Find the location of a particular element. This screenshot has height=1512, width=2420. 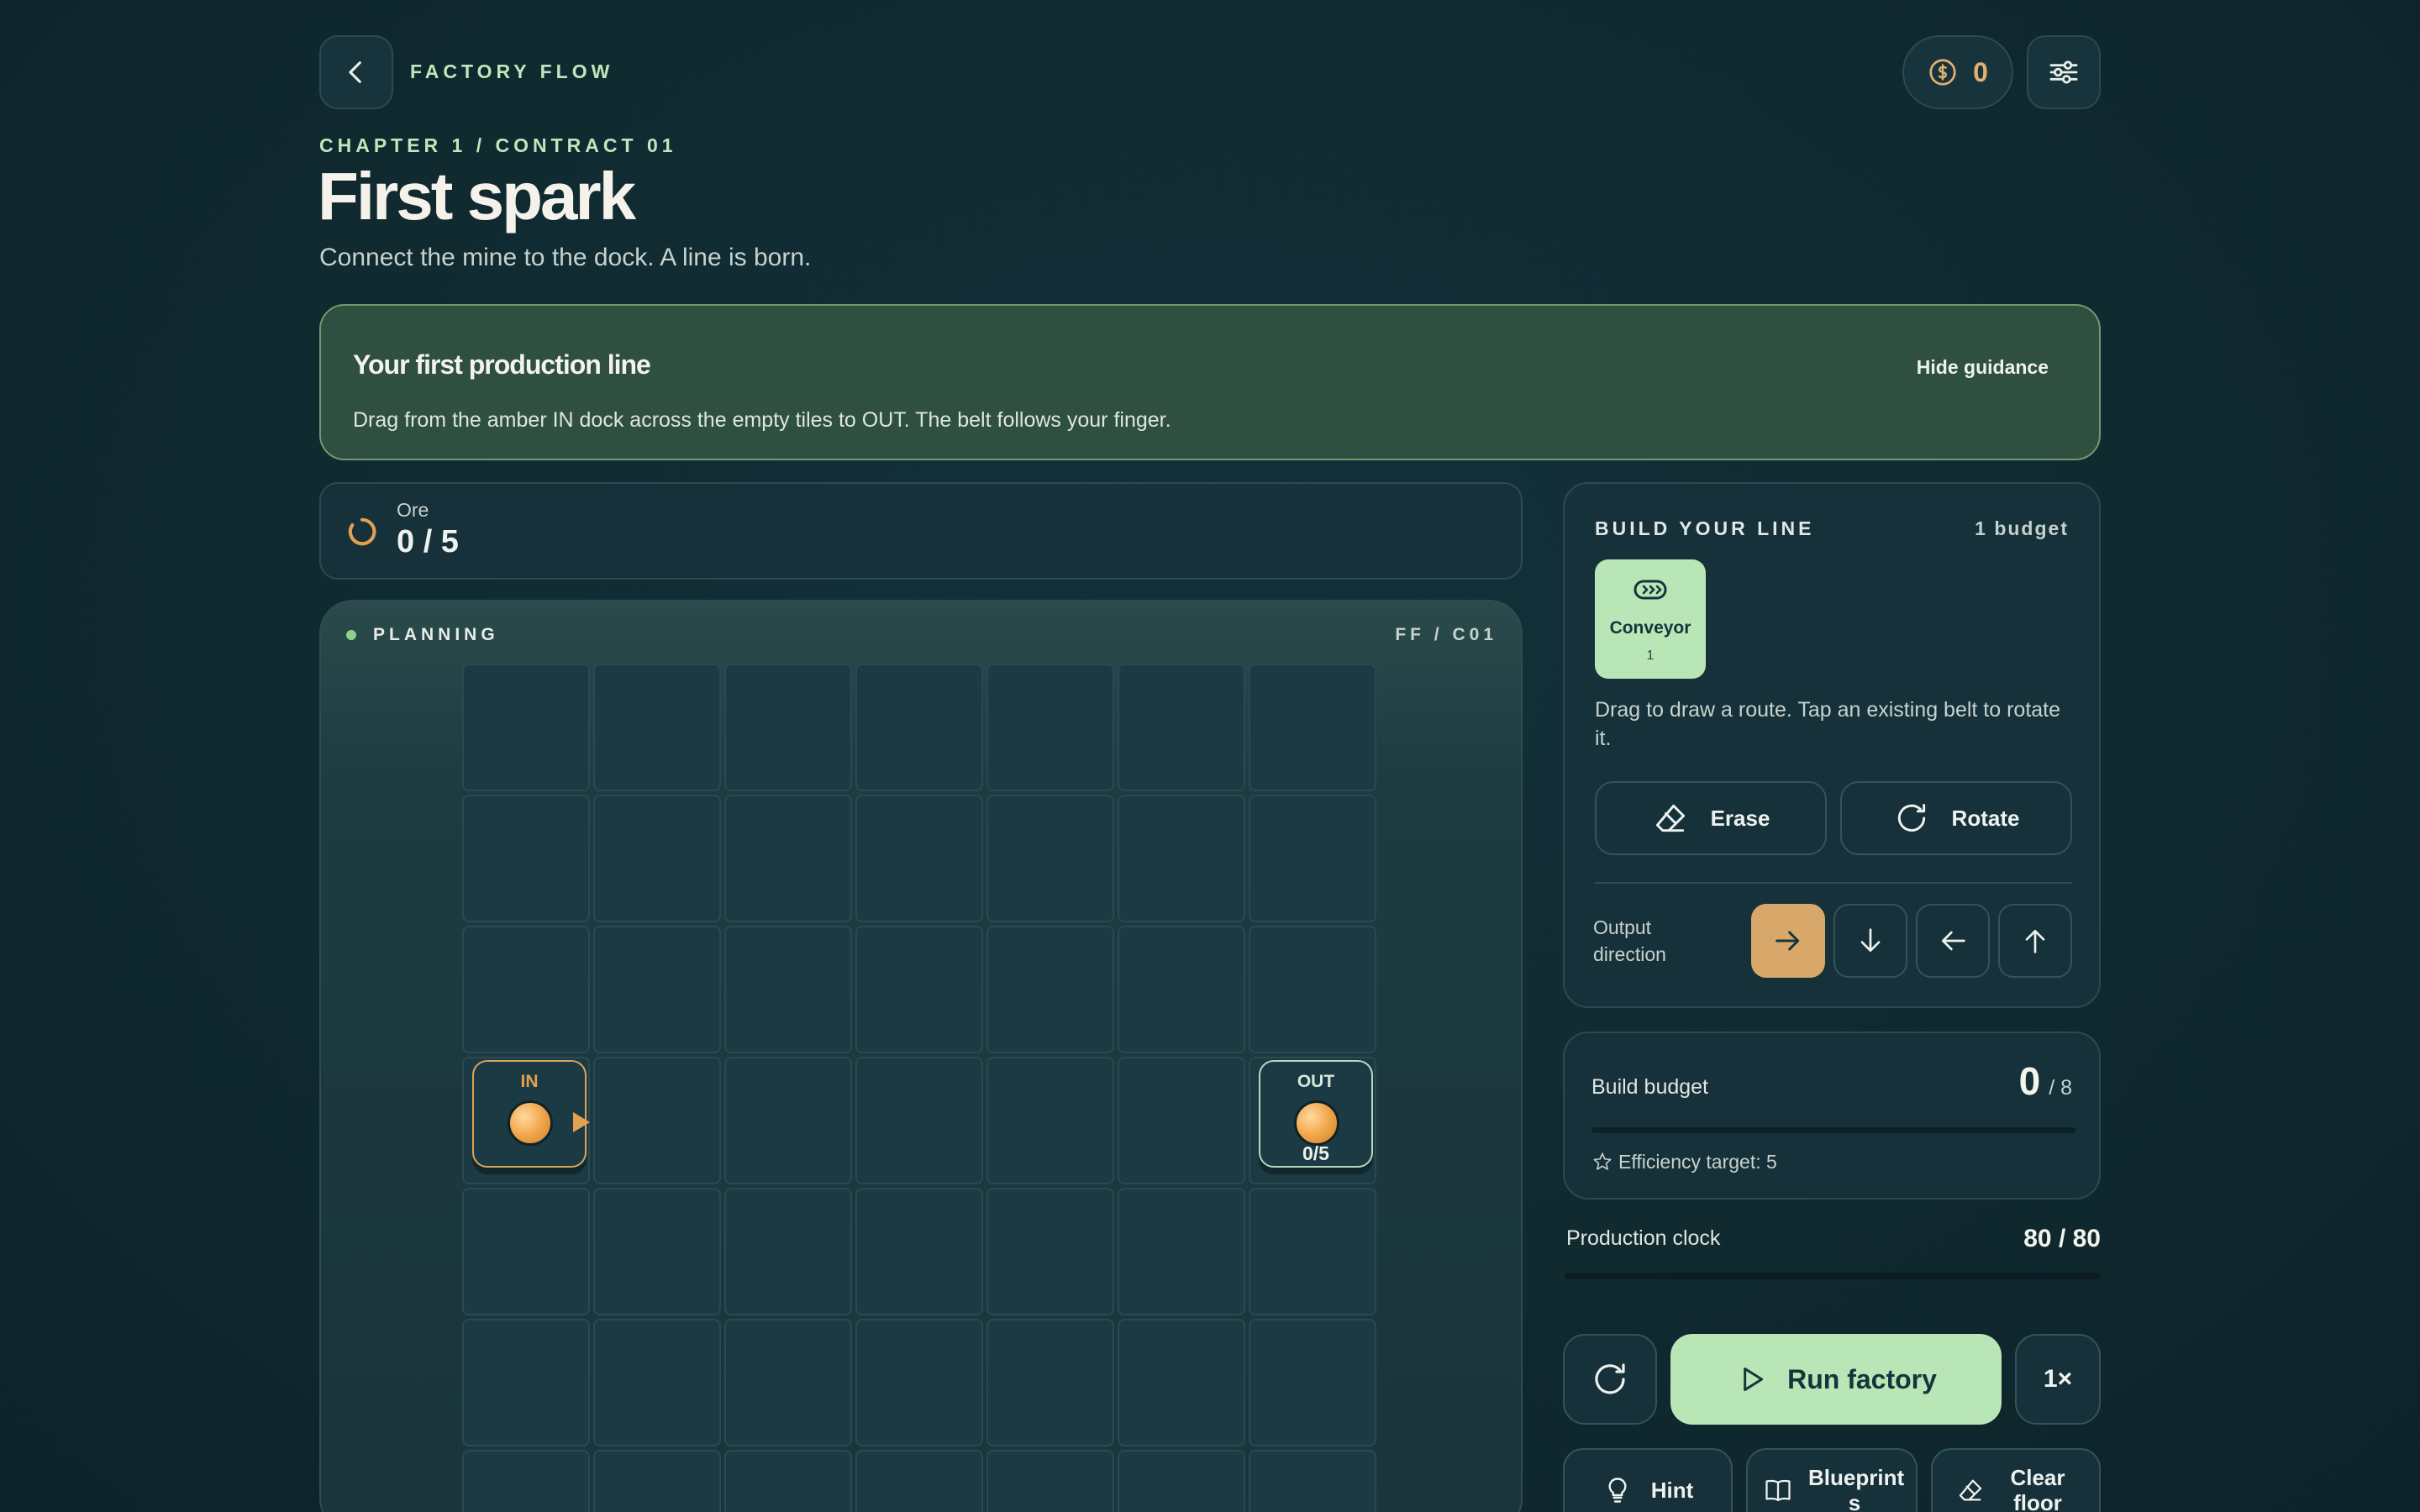

coin-count: 0 is located at coordinates (1981, 71).